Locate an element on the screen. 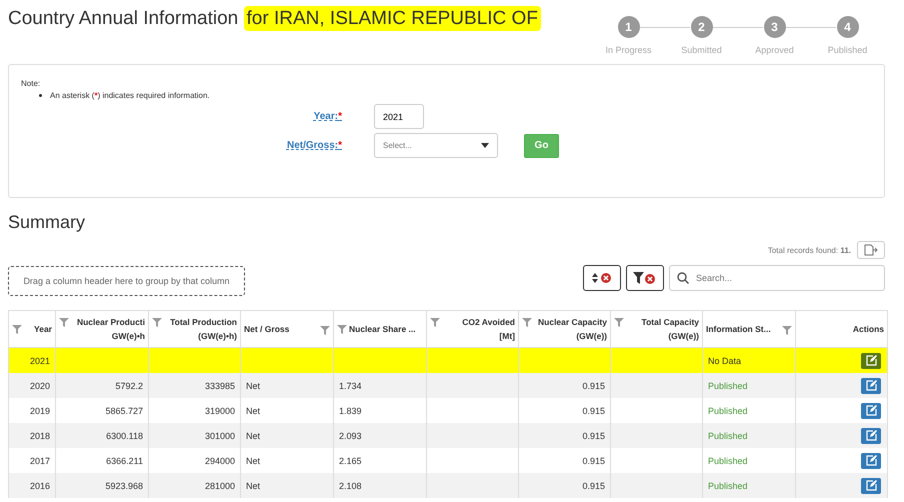 Image resolution: width=904 pixels, height=502 pixels. page-title: Country Annual Information is located at coordinates (123, 18).